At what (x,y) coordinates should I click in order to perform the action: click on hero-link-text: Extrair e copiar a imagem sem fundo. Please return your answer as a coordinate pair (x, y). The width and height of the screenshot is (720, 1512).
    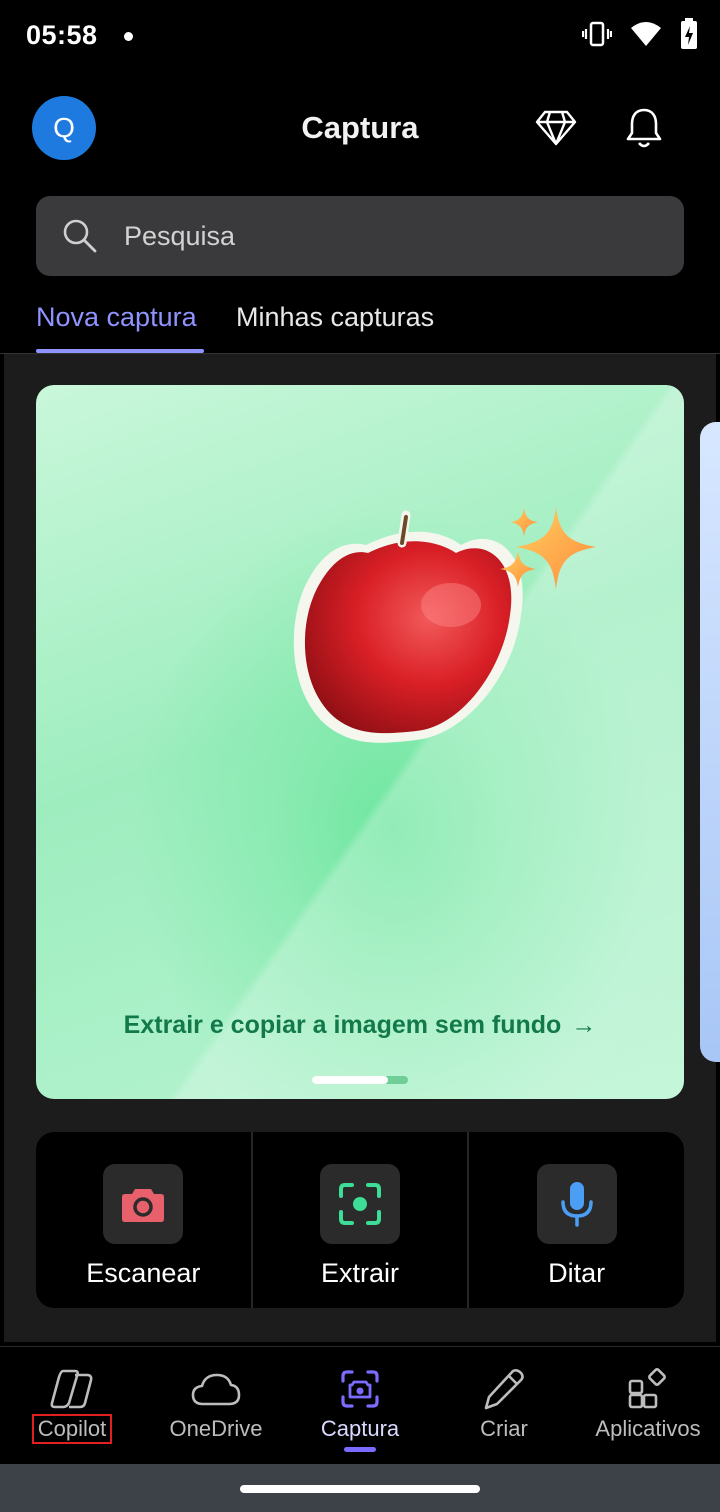
    Looking at the image, I should click on (342, 1025).